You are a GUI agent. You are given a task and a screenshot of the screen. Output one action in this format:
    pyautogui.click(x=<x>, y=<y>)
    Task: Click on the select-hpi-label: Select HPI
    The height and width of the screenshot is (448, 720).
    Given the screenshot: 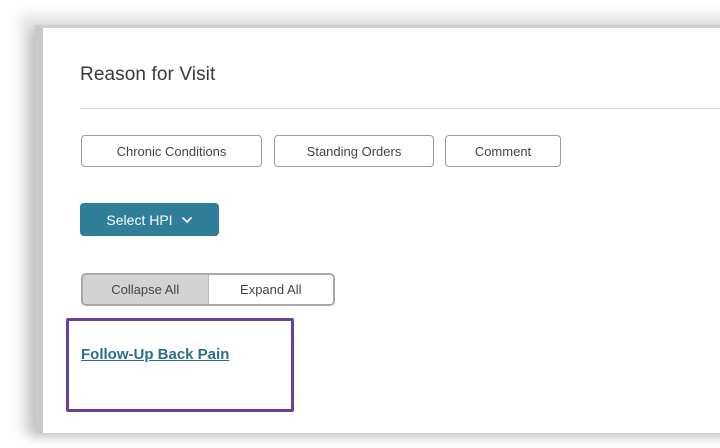 What is the action you would take?
    pyautogui.click(x=139, y=219)
    